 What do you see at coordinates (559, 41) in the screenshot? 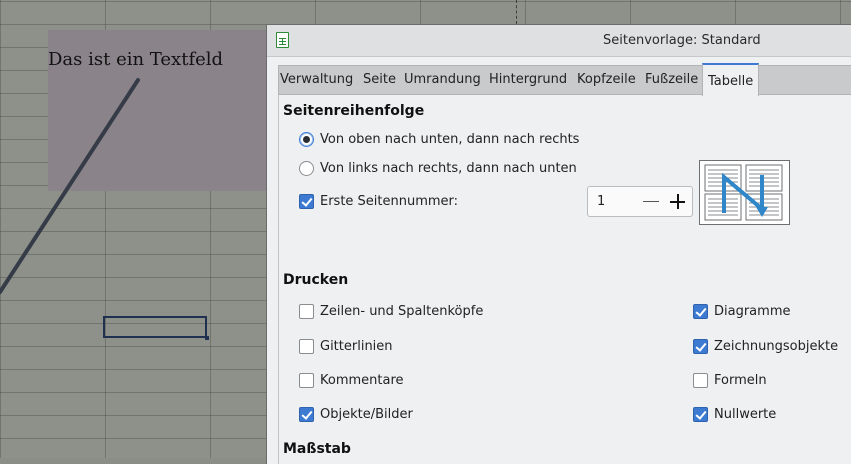
I see `dialog-titlebar: Seitenvorlage: Standard` at bounding box center [559, 41].